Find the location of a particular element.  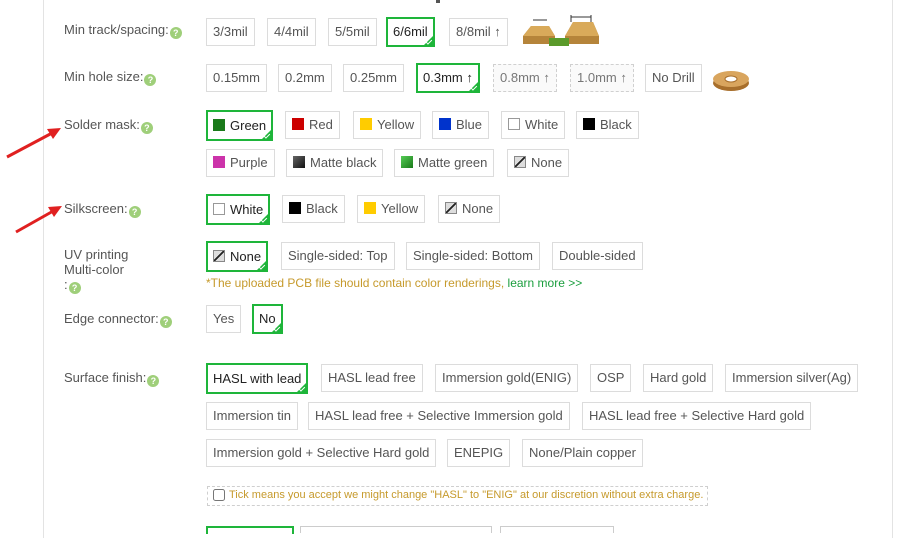

surface-option-hasl-lf-sel-hard-gold: HASL lead free + Selective Hard gold is located at coordinates (697, 416).